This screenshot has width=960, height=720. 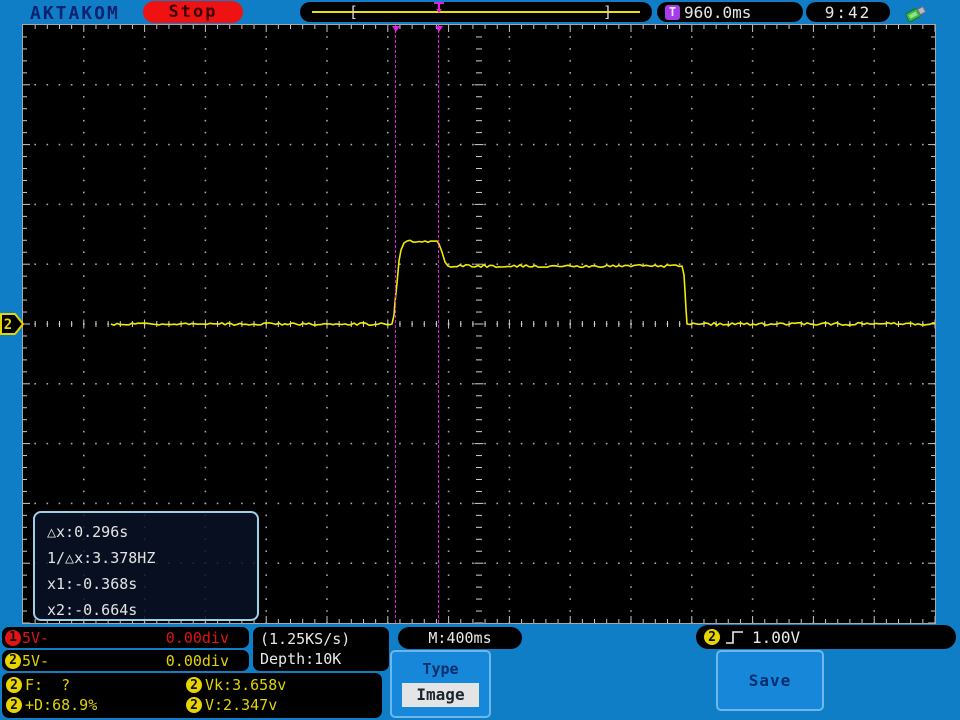 What do you see at coordinates (608, 12) in the screenshot?
I see `window-right-bracket: ]` at bounding box center [608, 12].